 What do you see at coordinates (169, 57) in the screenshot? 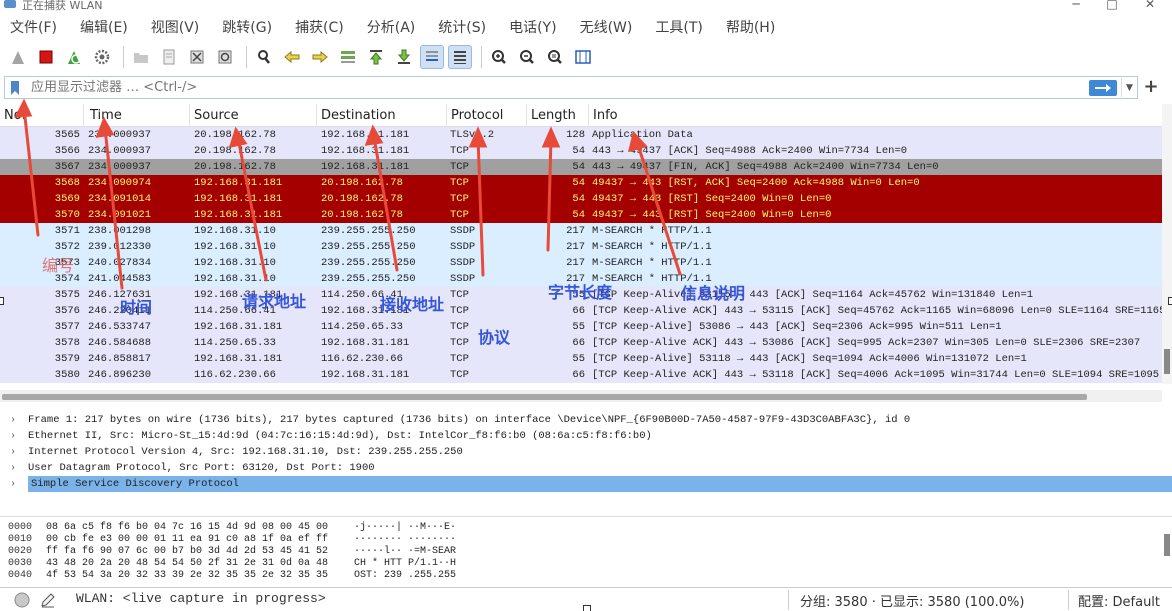
I see `save-file-icon` at bounding box center [169, 57].